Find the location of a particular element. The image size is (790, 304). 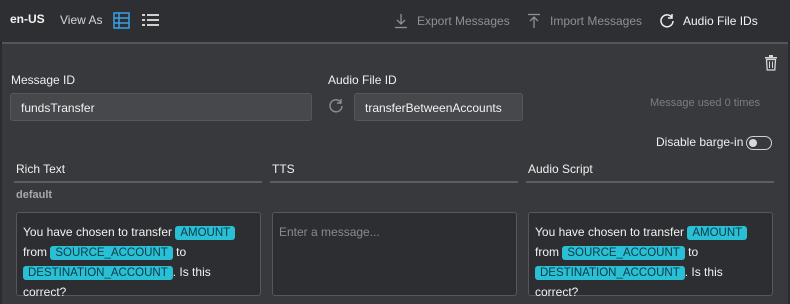

download-icon is located at coordinates (401, 21).